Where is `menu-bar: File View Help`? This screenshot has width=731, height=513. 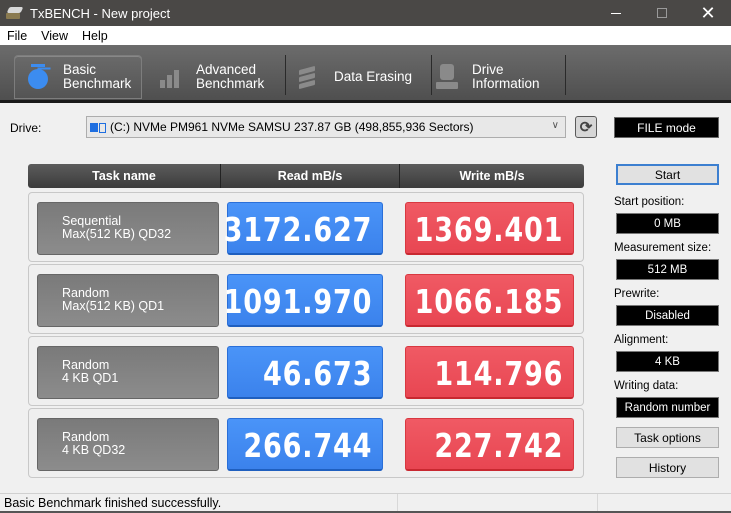 menu-bar: File View Help is located at coordinates (365, 35).